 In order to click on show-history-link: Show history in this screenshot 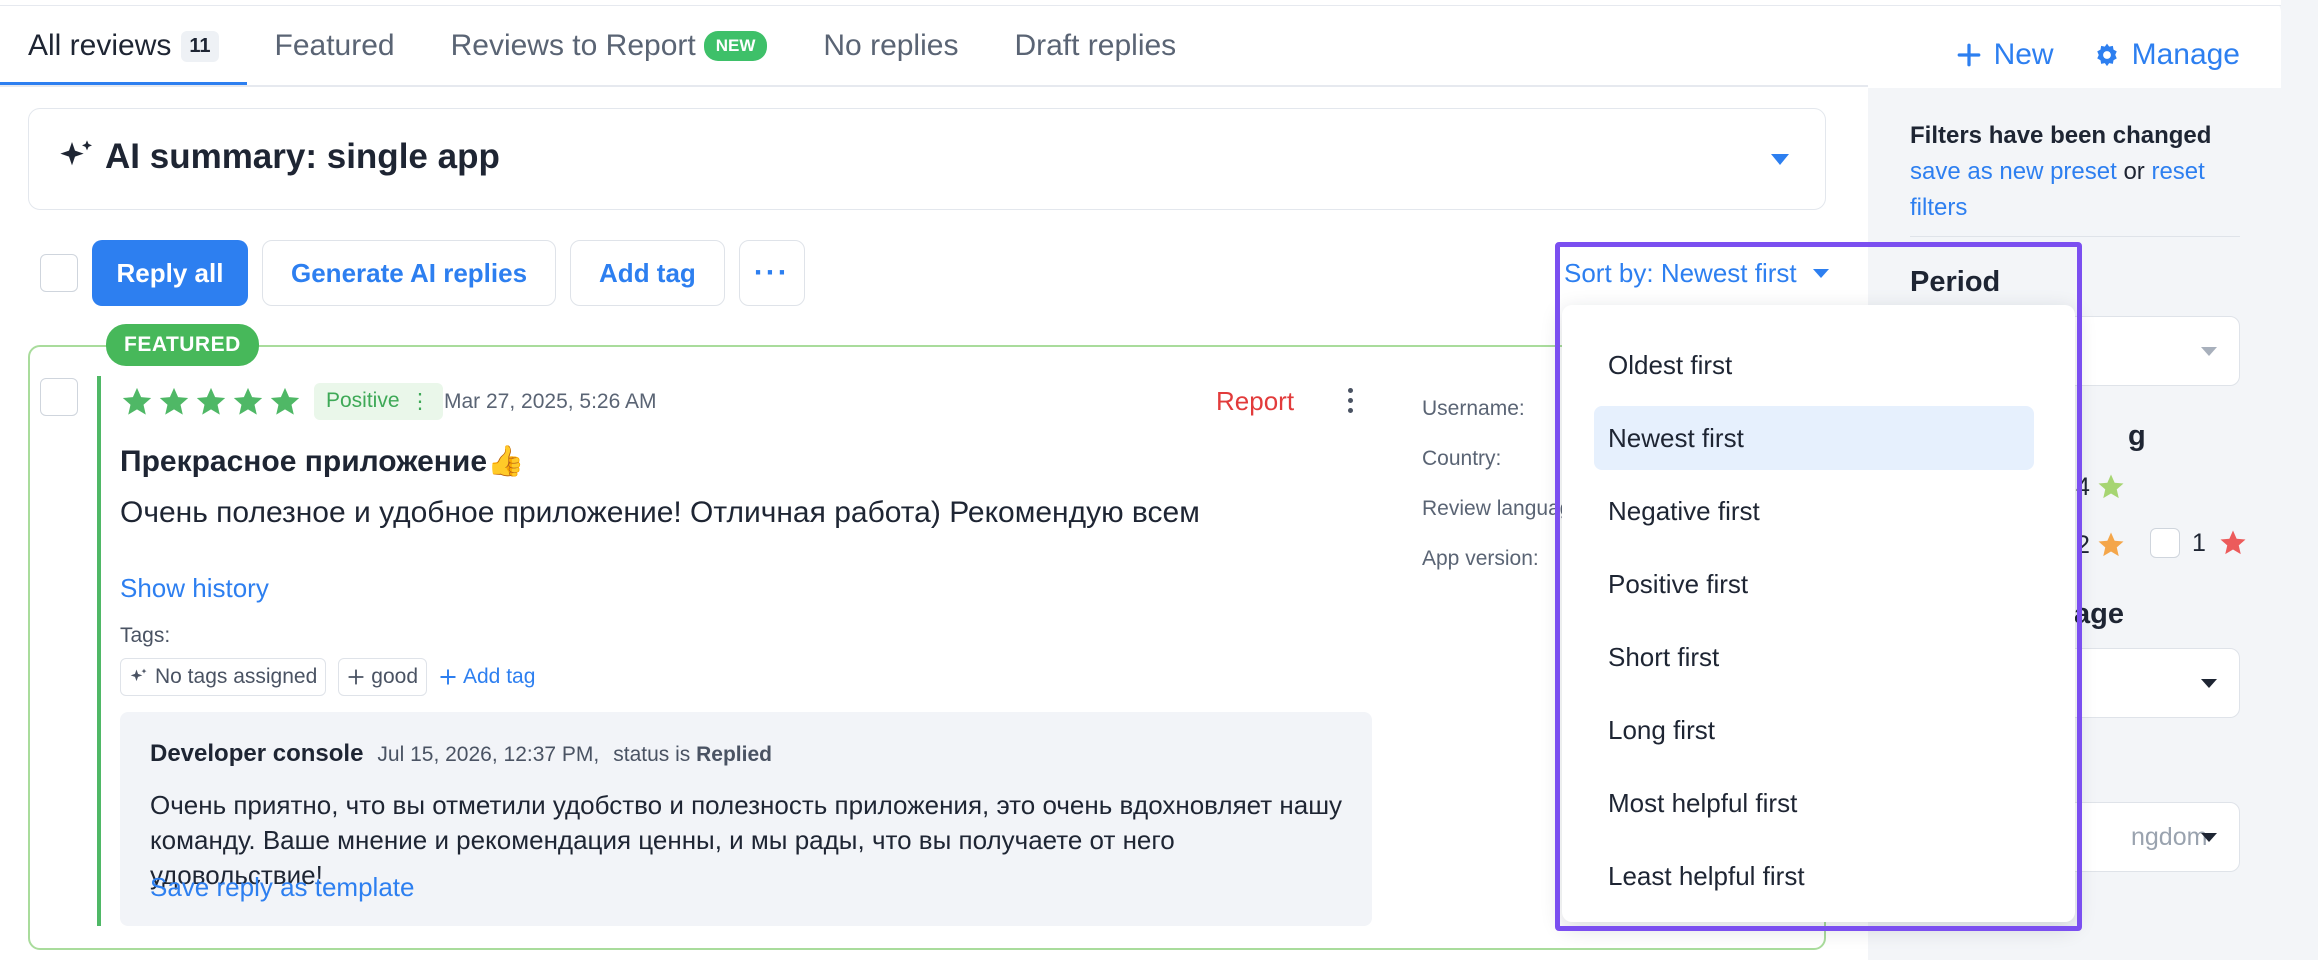, I will do `click(194, 588)`.